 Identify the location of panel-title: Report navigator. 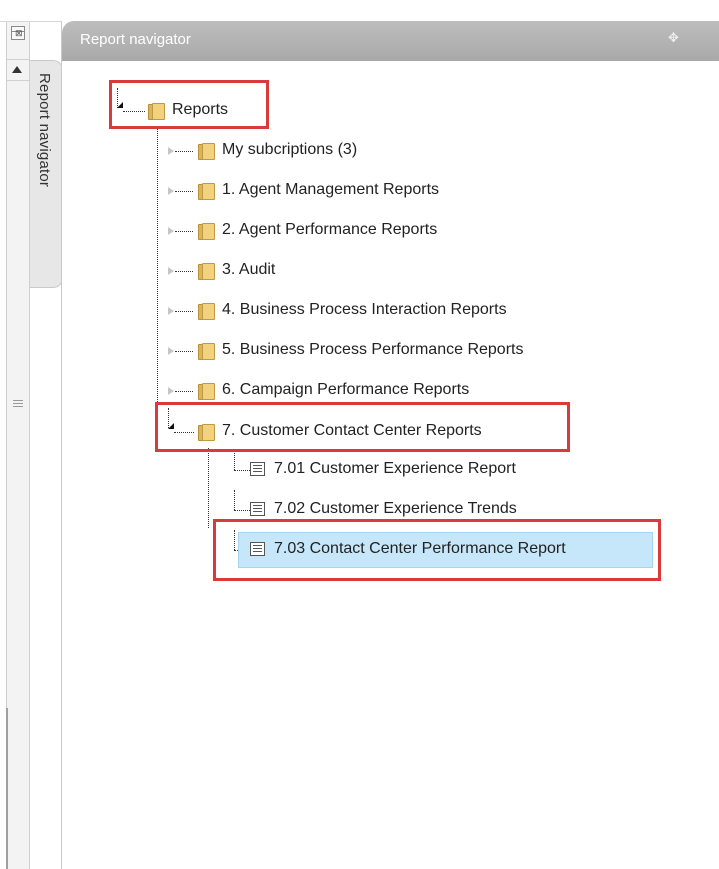
(135, 39).